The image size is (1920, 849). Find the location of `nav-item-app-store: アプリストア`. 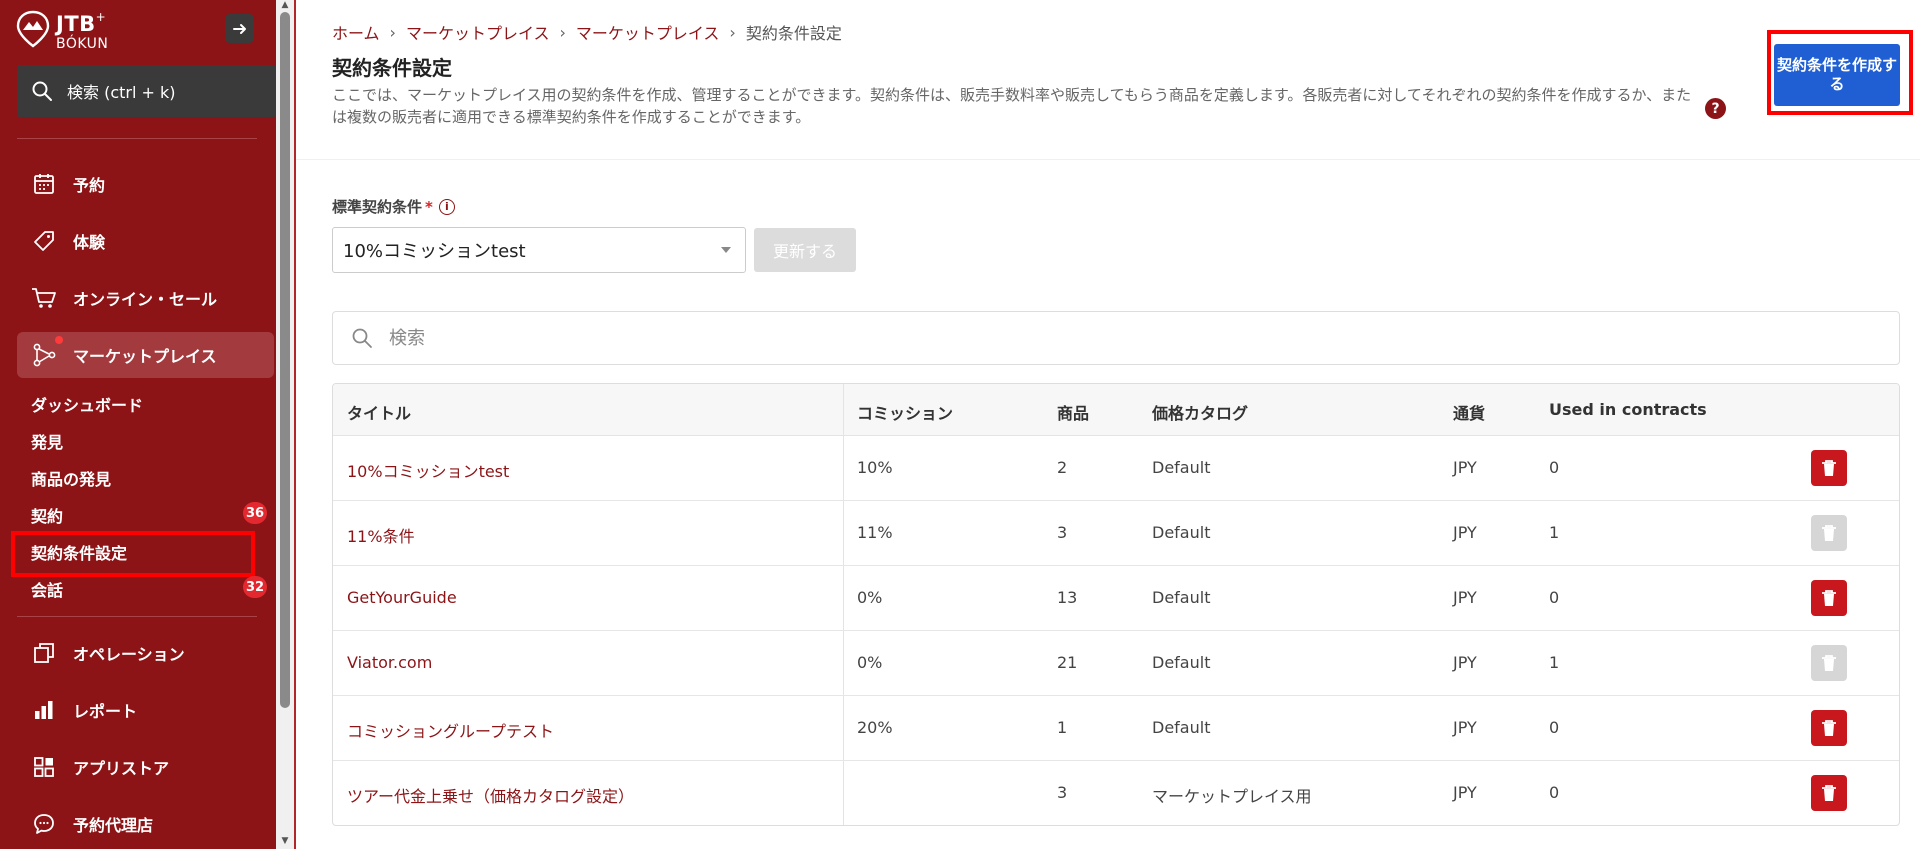

nav-item-app-store: アプリストア is located at coordinates (145, 767).